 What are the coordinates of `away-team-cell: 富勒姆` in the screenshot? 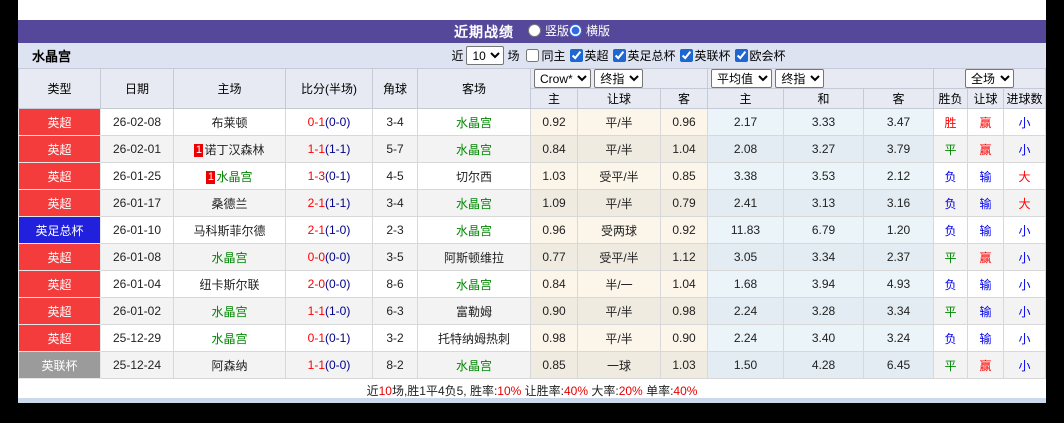 It's located at (474, 311).